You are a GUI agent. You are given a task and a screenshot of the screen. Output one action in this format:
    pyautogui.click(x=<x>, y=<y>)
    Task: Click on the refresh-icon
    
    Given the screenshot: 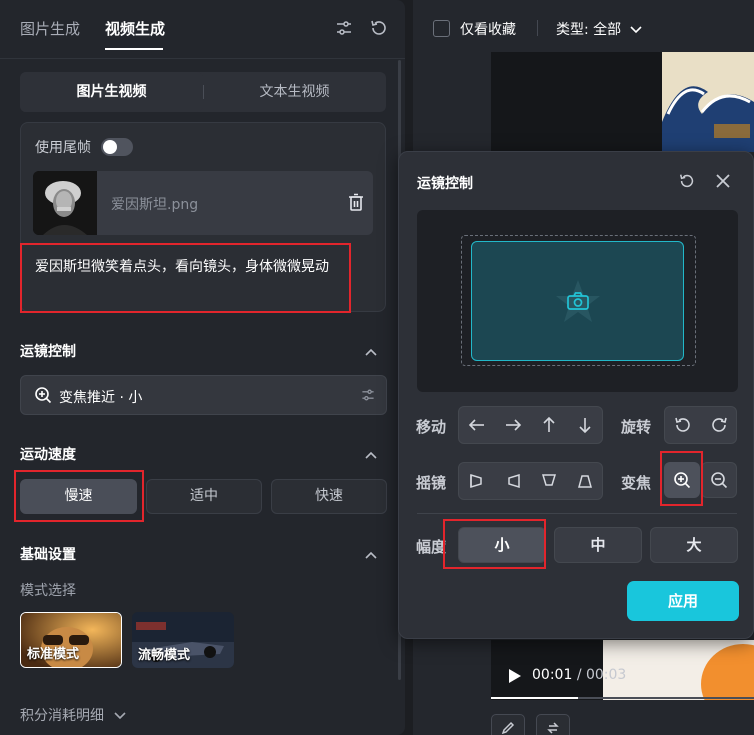 What is the action you would take?
    pyautogui.click(x=379, y=28)
    